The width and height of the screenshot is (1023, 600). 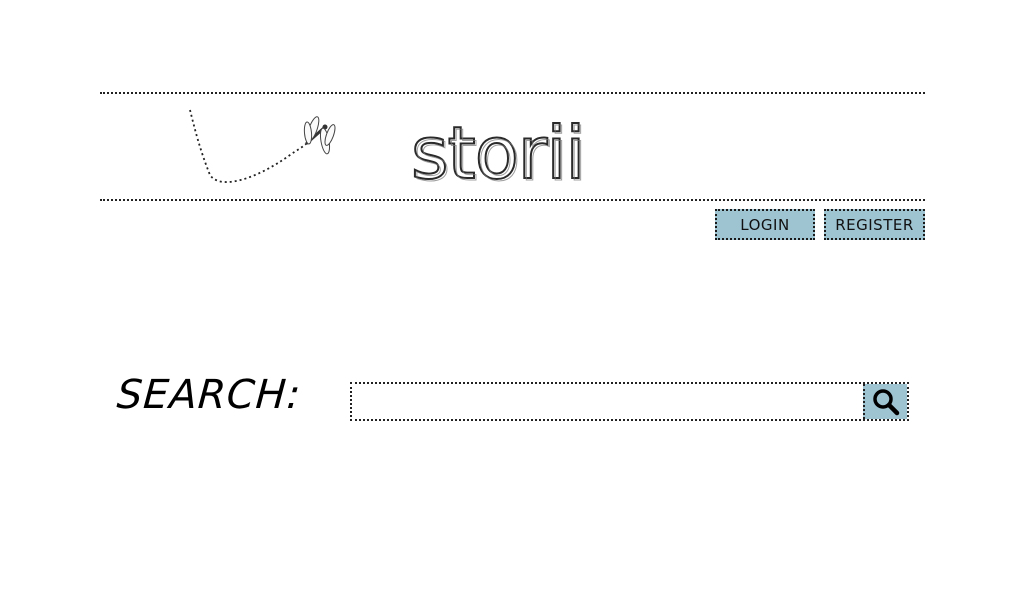 I want to click on logo: storii storii, so click(x=510, y=148).